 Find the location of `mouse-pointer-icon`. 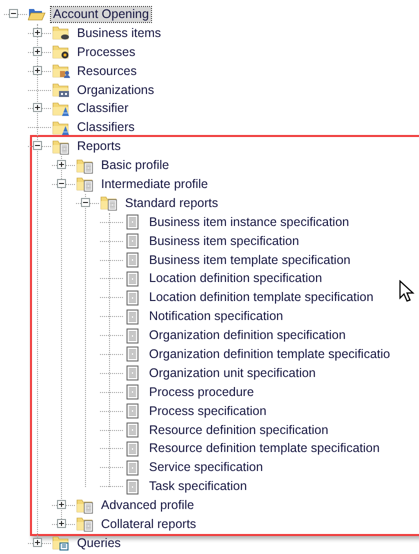

mouse-pointer-icon is located at coordinates (407, 292).